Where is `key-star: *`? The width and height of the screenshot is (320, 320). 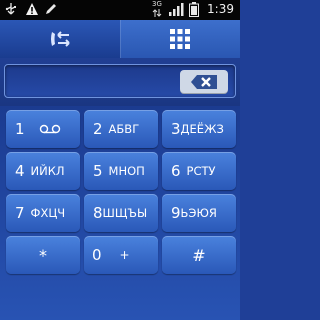
key-star: * is located at coordinates (43, 255).